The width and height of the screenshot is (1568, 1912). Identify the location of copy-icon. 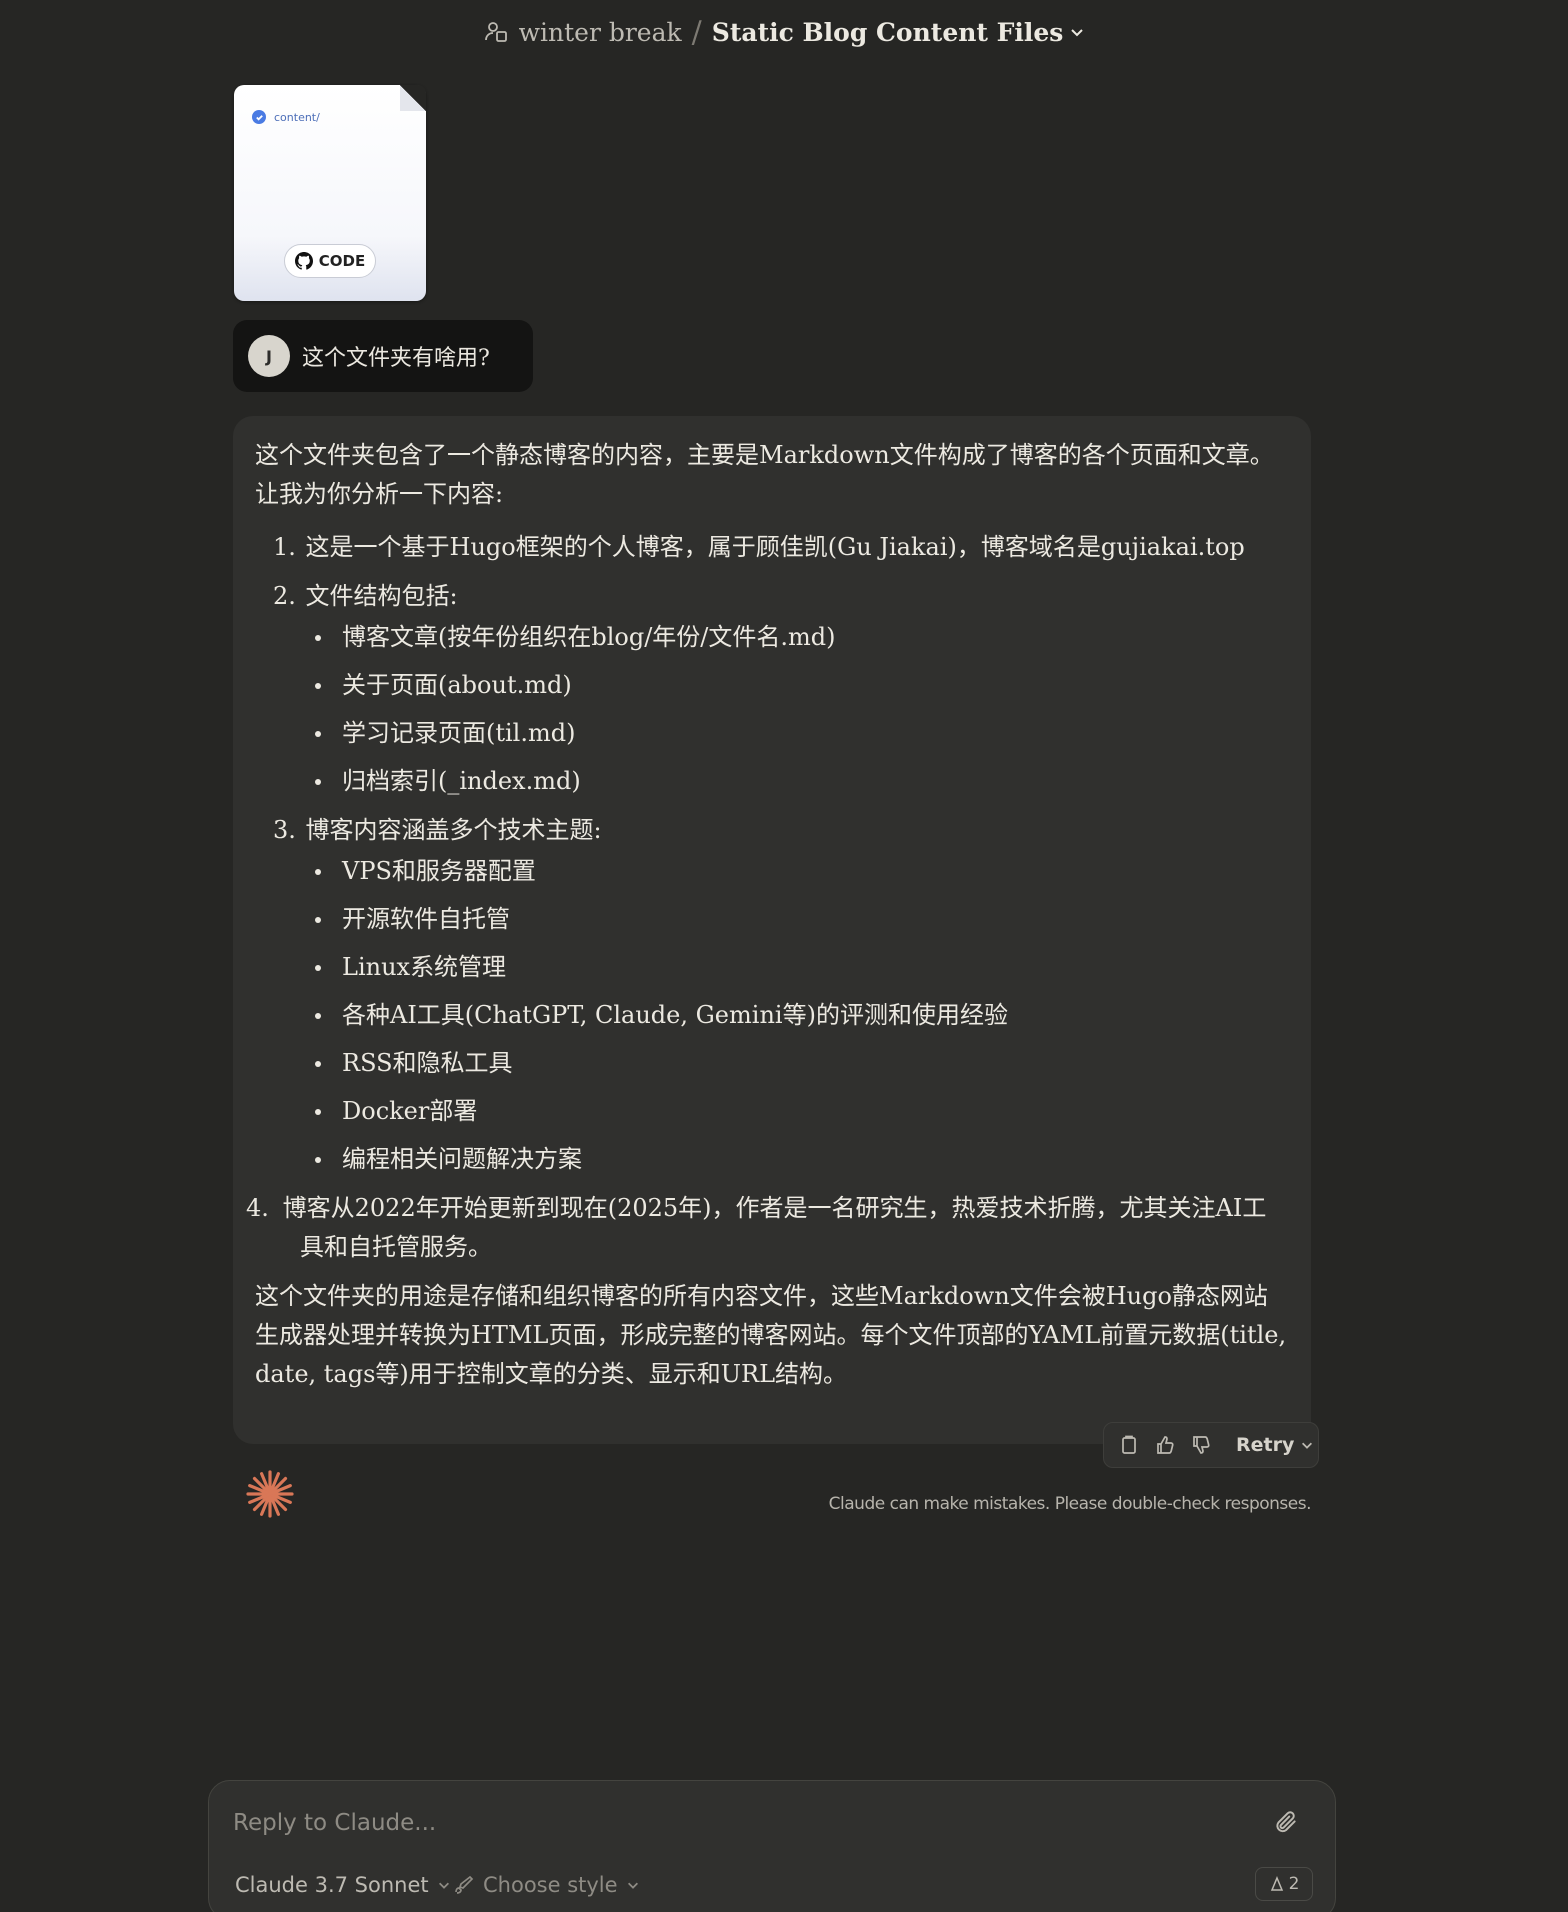
(1129, 1445).